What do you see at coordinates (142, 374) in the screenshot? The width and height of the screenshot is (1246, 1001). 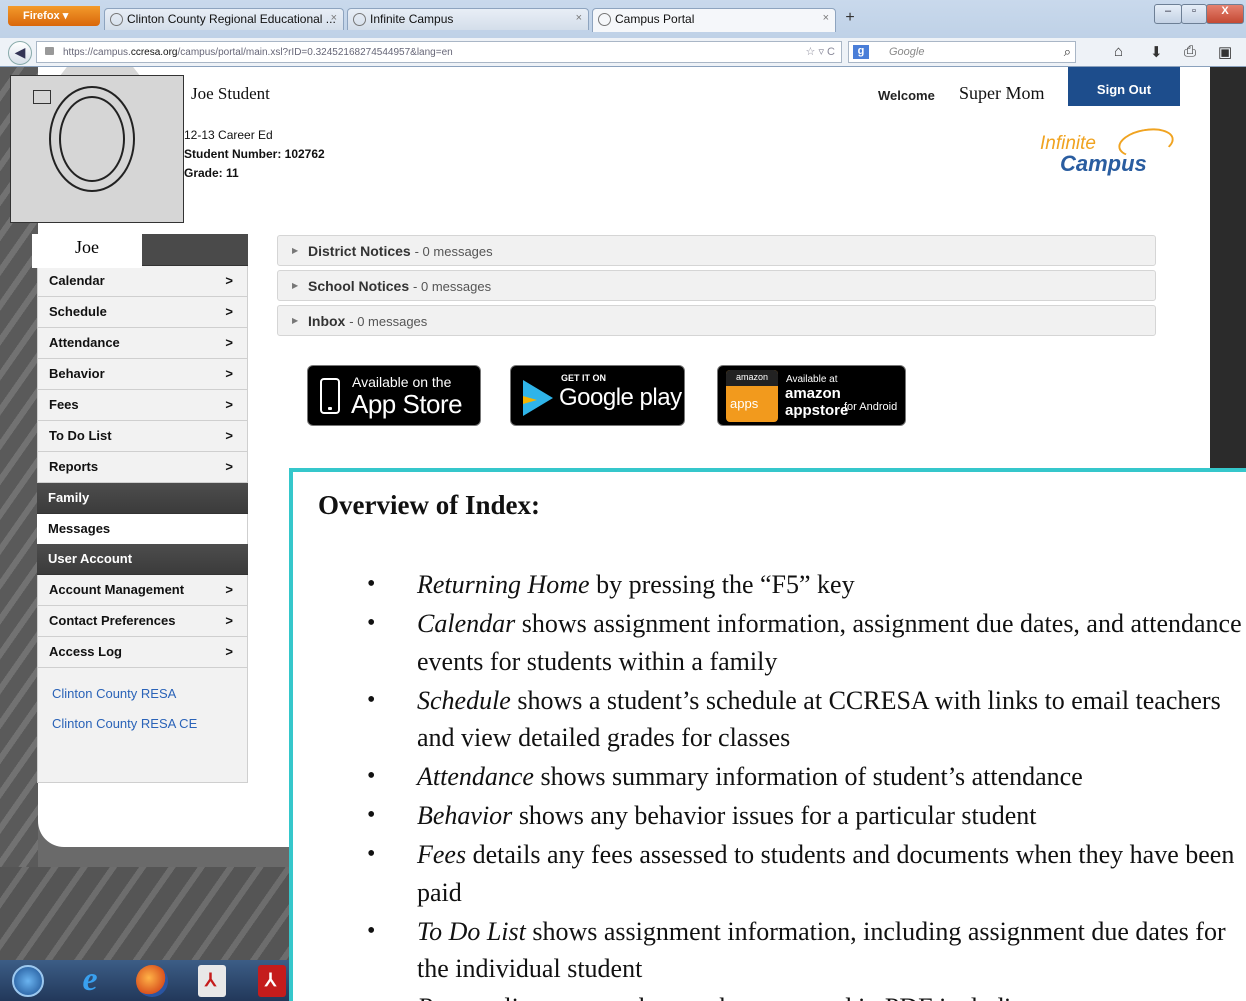 I see `sidebar-item-behavior: Behavior >` at bounding box center [142, 374].